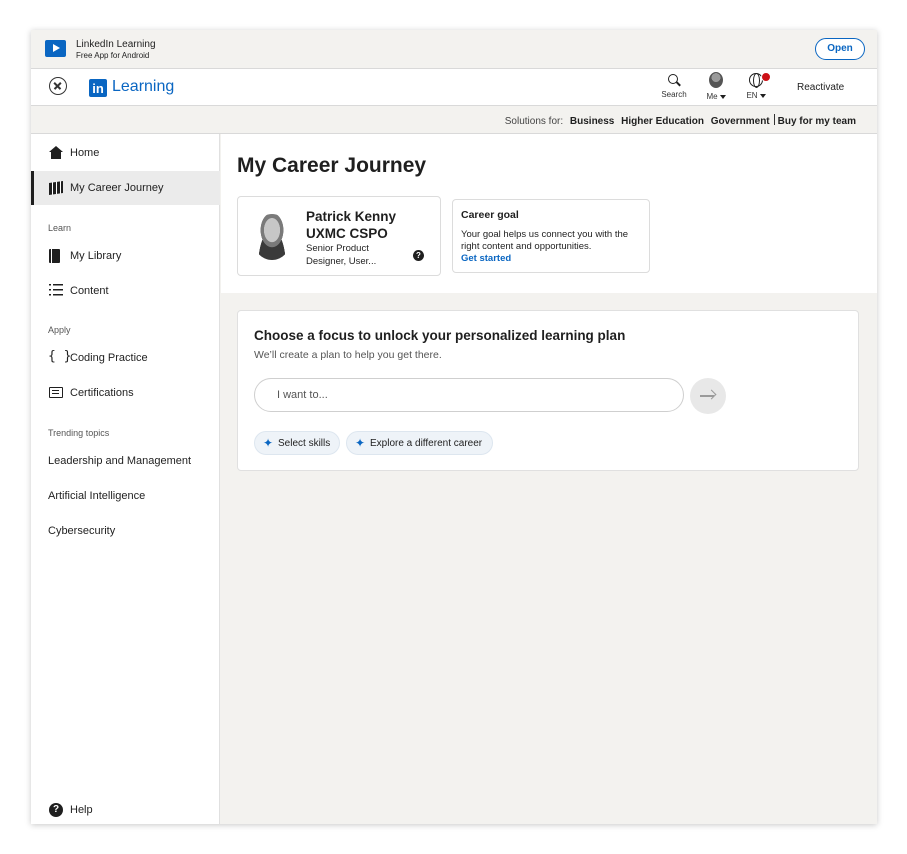  I want to click on nav-language: EN, so click(757, 86).